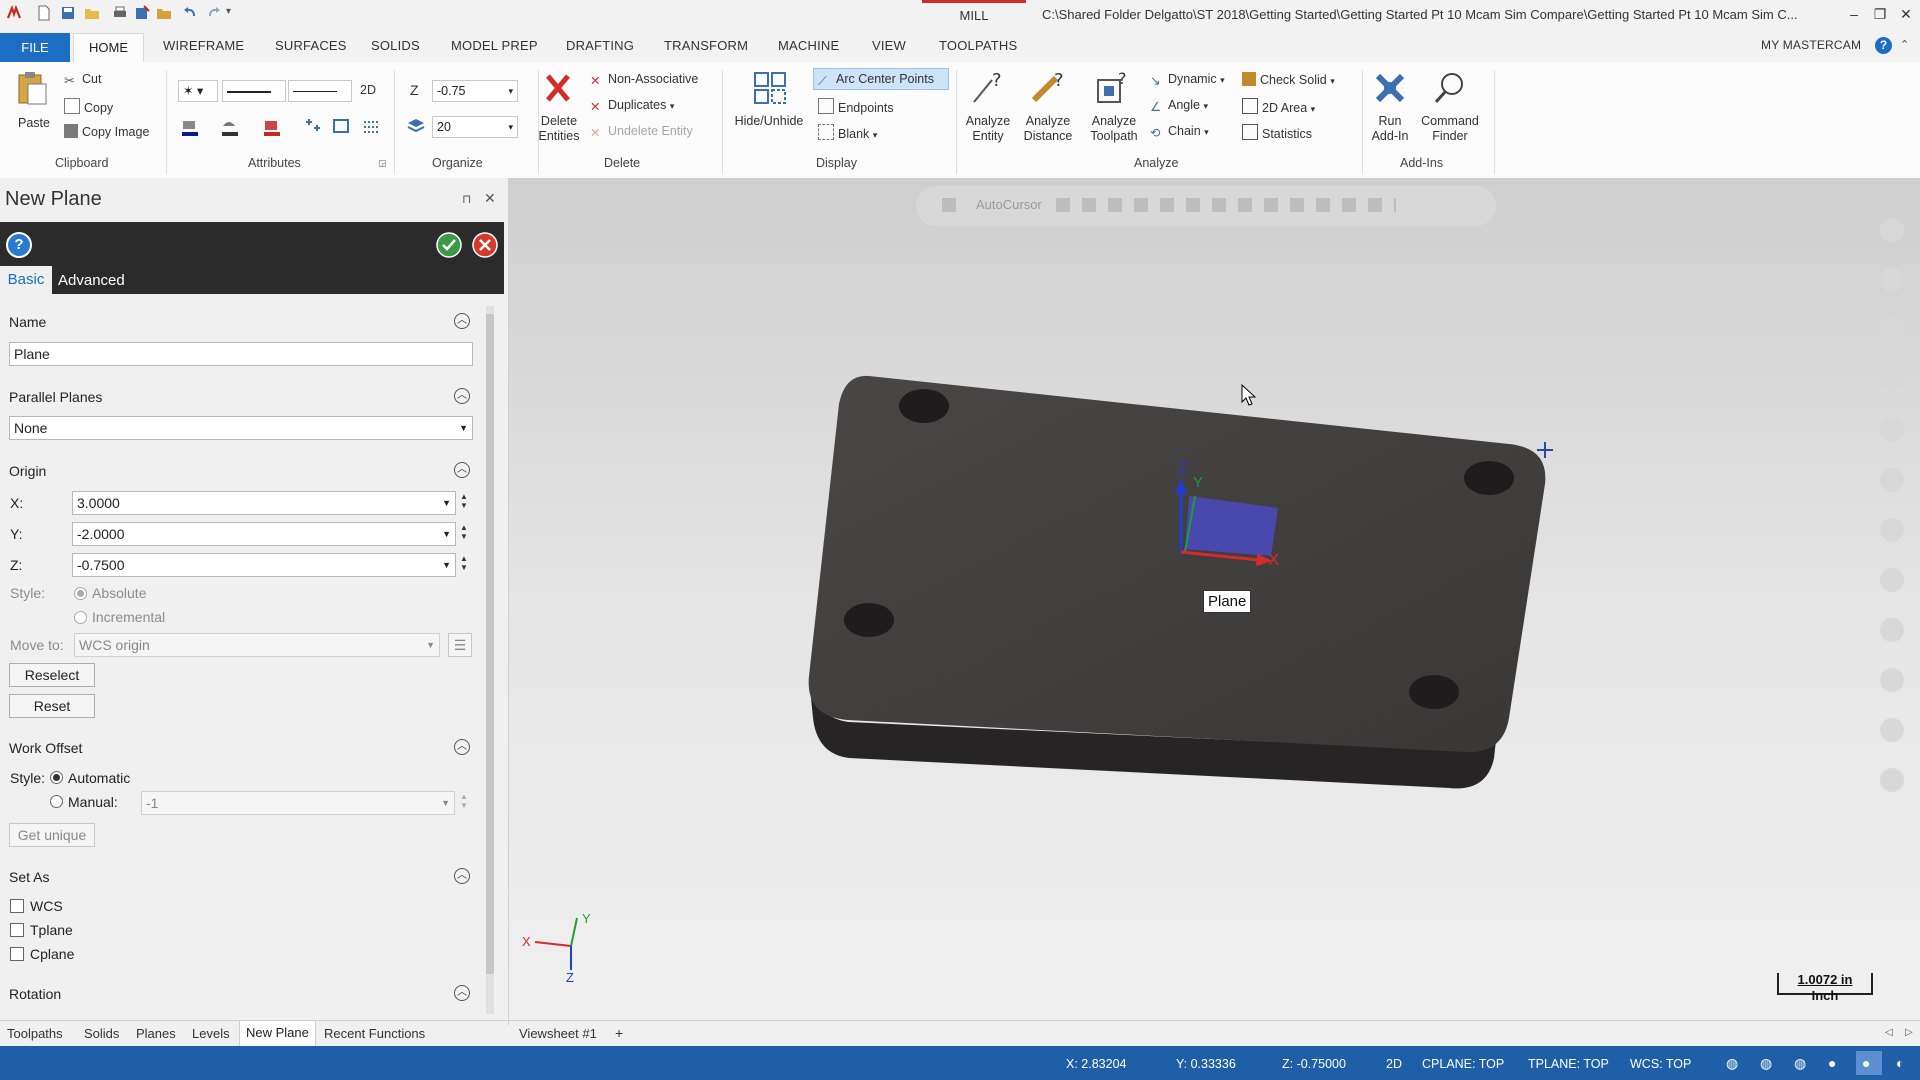  I want to click on set-as-collapse-icon: ︿, so click(462, 876).